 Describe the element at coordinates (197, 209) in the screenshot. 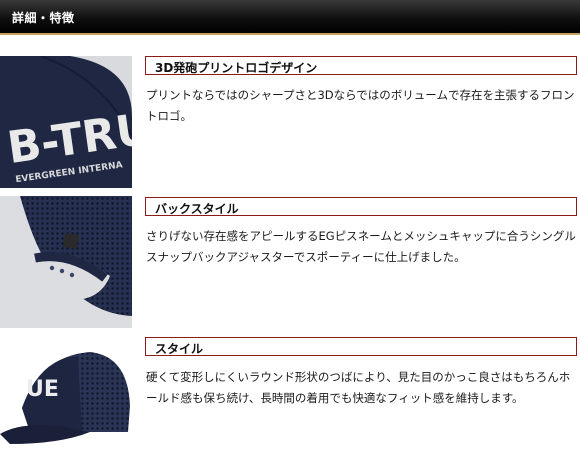

I see `feature-title: バックスタイル` at that location.